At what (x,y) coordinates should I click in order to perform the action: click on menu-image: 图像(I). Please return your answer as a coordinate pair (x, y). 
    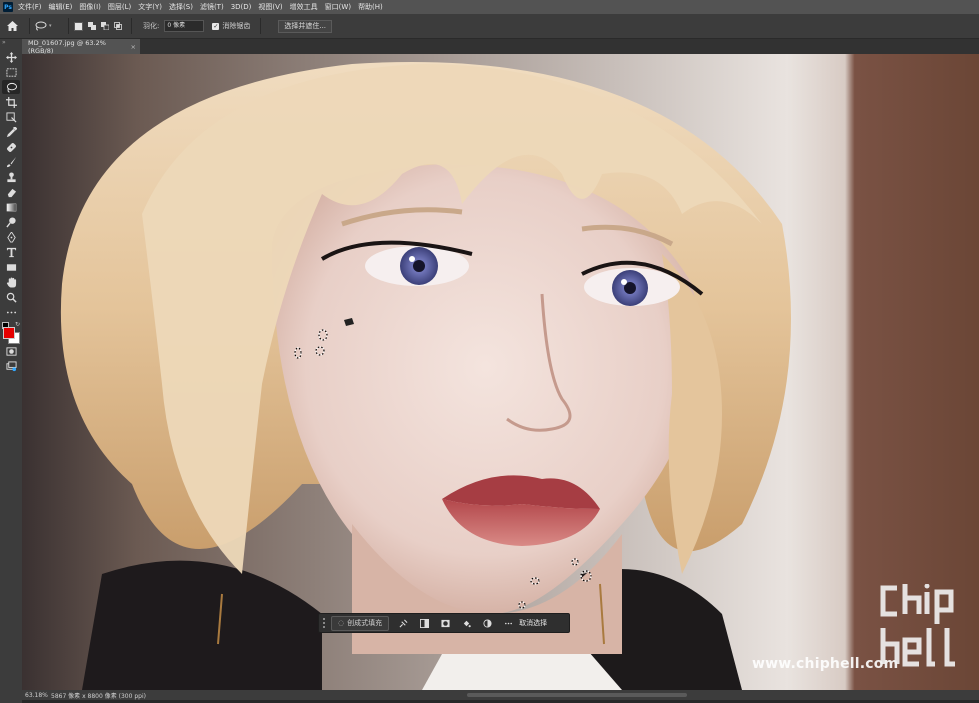
    Looking at the image, I should click on (90, 7).